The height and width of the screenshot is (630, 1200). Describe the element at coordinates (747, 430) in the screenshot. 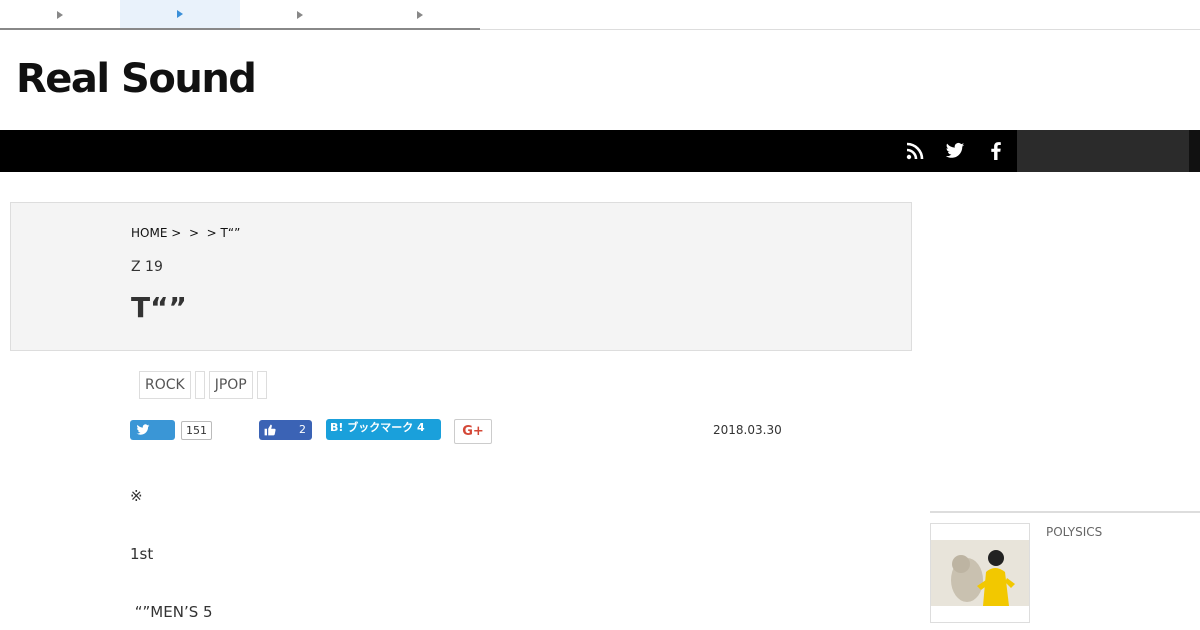

I see `publish-date: 2018.03.30` at that location.